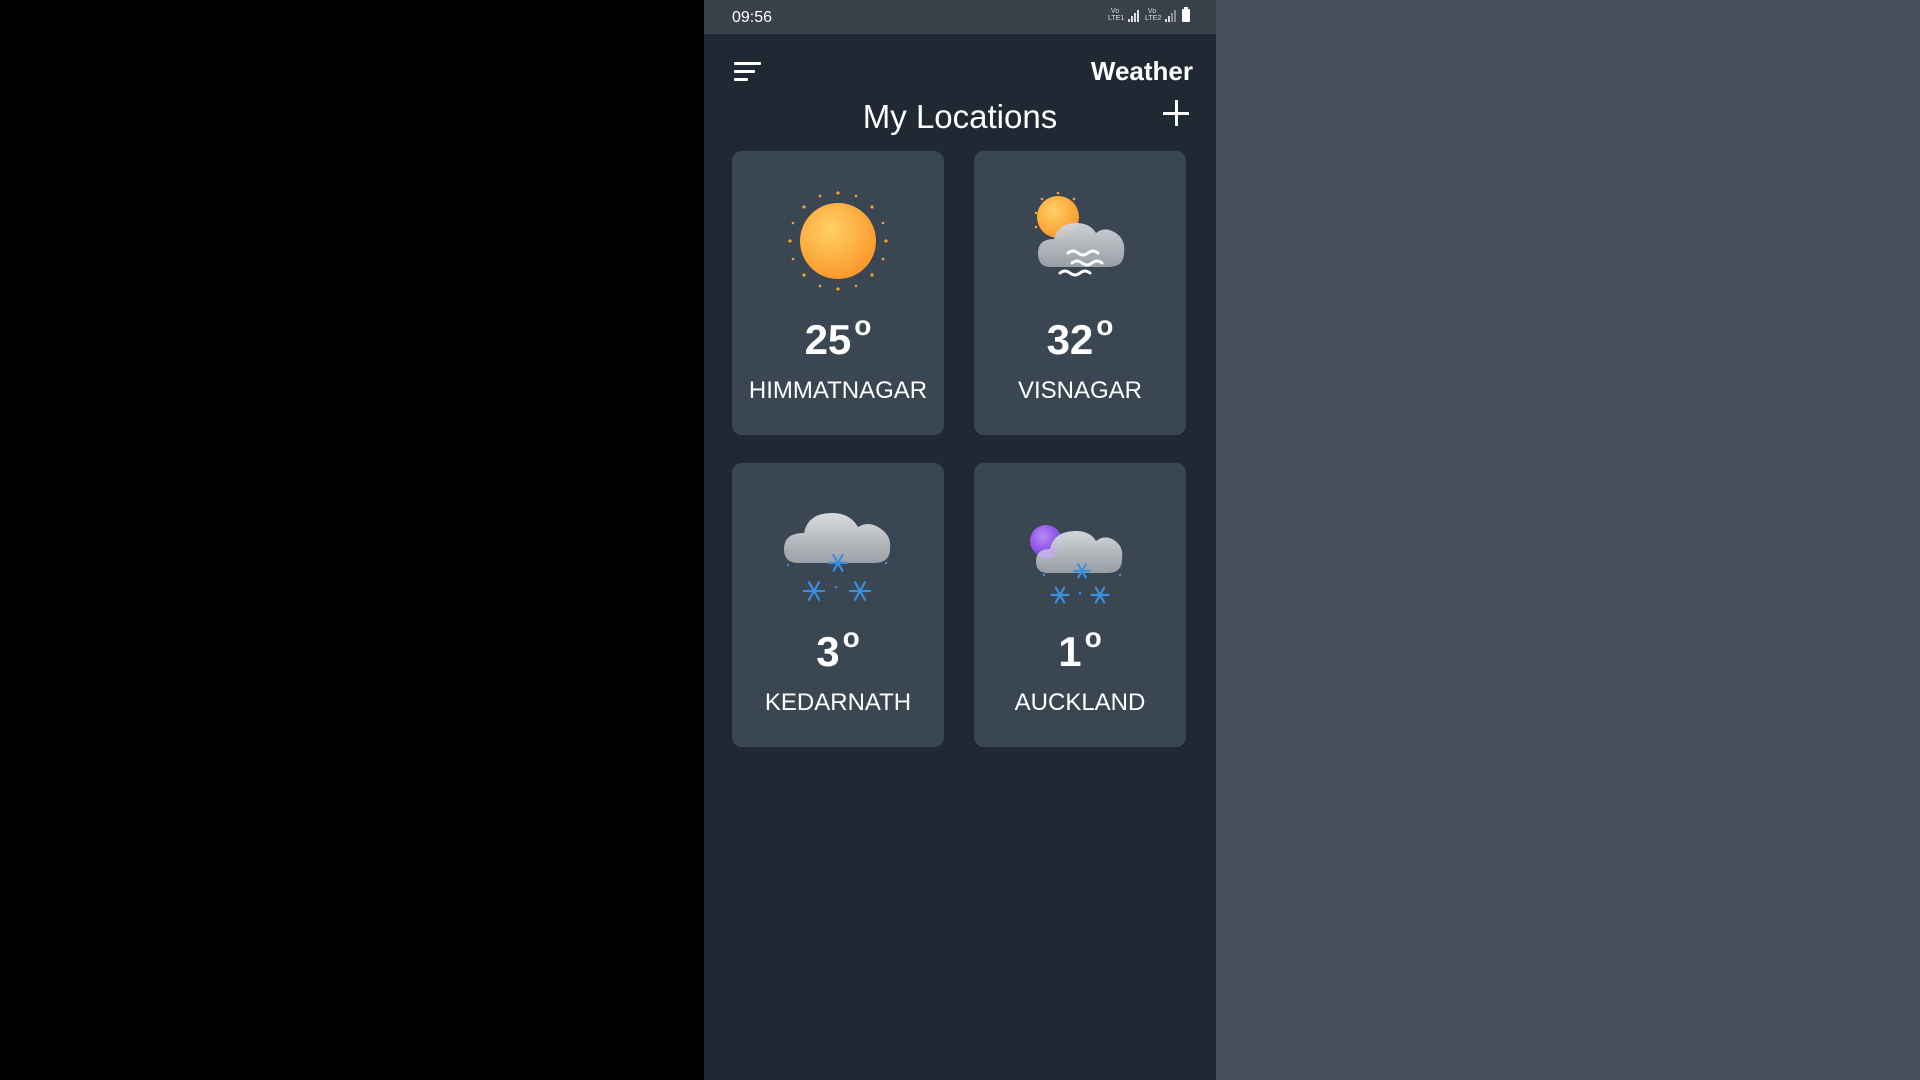 The height and width of the screenshot is (1080, 1920). What do you see at coordinates (960, 116) in the screenshot?
I see `section-title: My Locations` at bounding box center [960, 116].